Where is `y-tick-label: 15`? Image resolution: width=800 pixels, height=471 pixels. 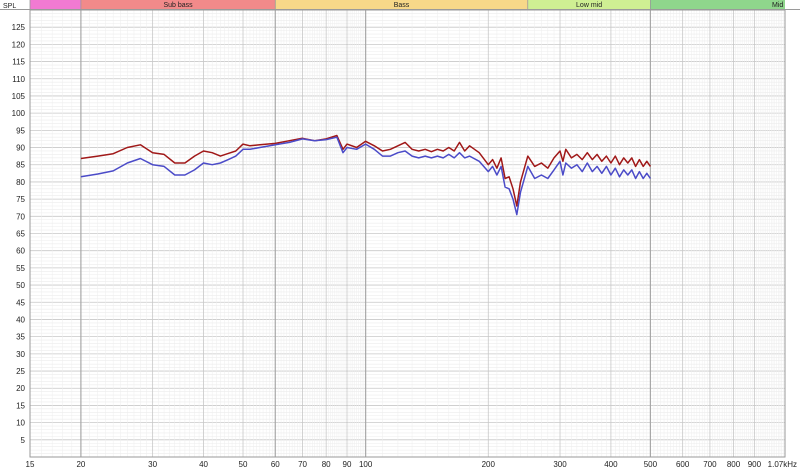
y-tick-label: 15 is located at coordinates (20, 405).